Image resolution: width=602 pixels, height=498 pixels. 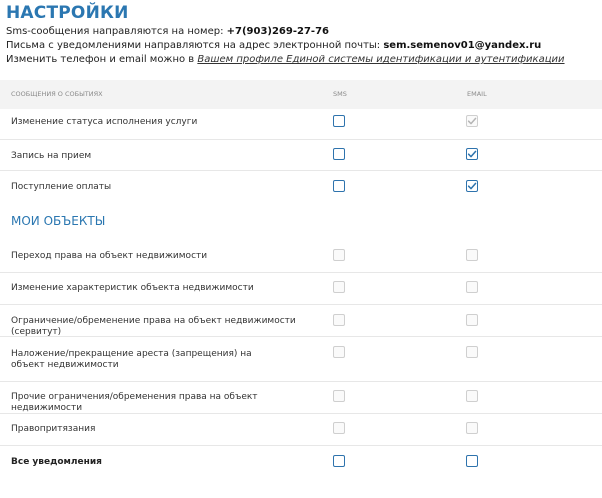 What do you see at coordinates (301, 94) in the screenshot?
I see `table-header: Сообщения о событиях SMS EMAIL` at bounding box center [301, 94].